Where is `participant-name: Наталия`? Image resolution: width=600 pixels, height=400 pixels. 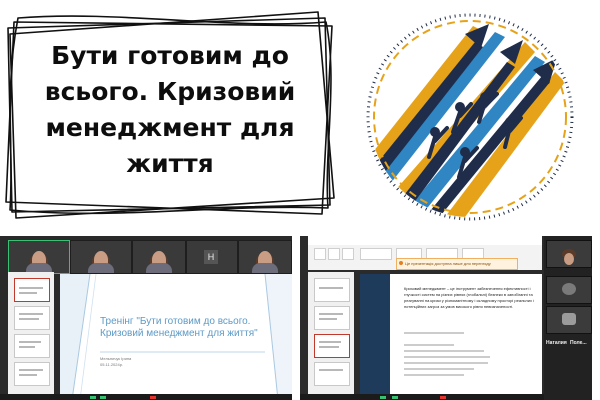
participant-name: Наталия is located at coordinates (556, 343).